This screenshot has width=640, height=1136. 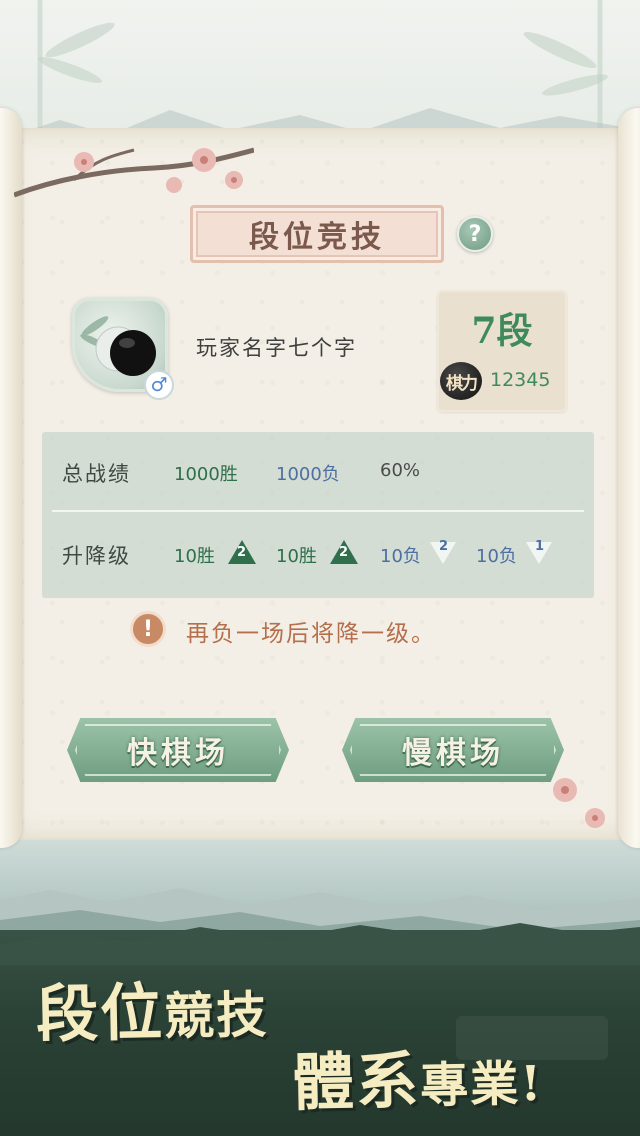 I want to click on gender-badge: ♂, so click(x=159, y=385).